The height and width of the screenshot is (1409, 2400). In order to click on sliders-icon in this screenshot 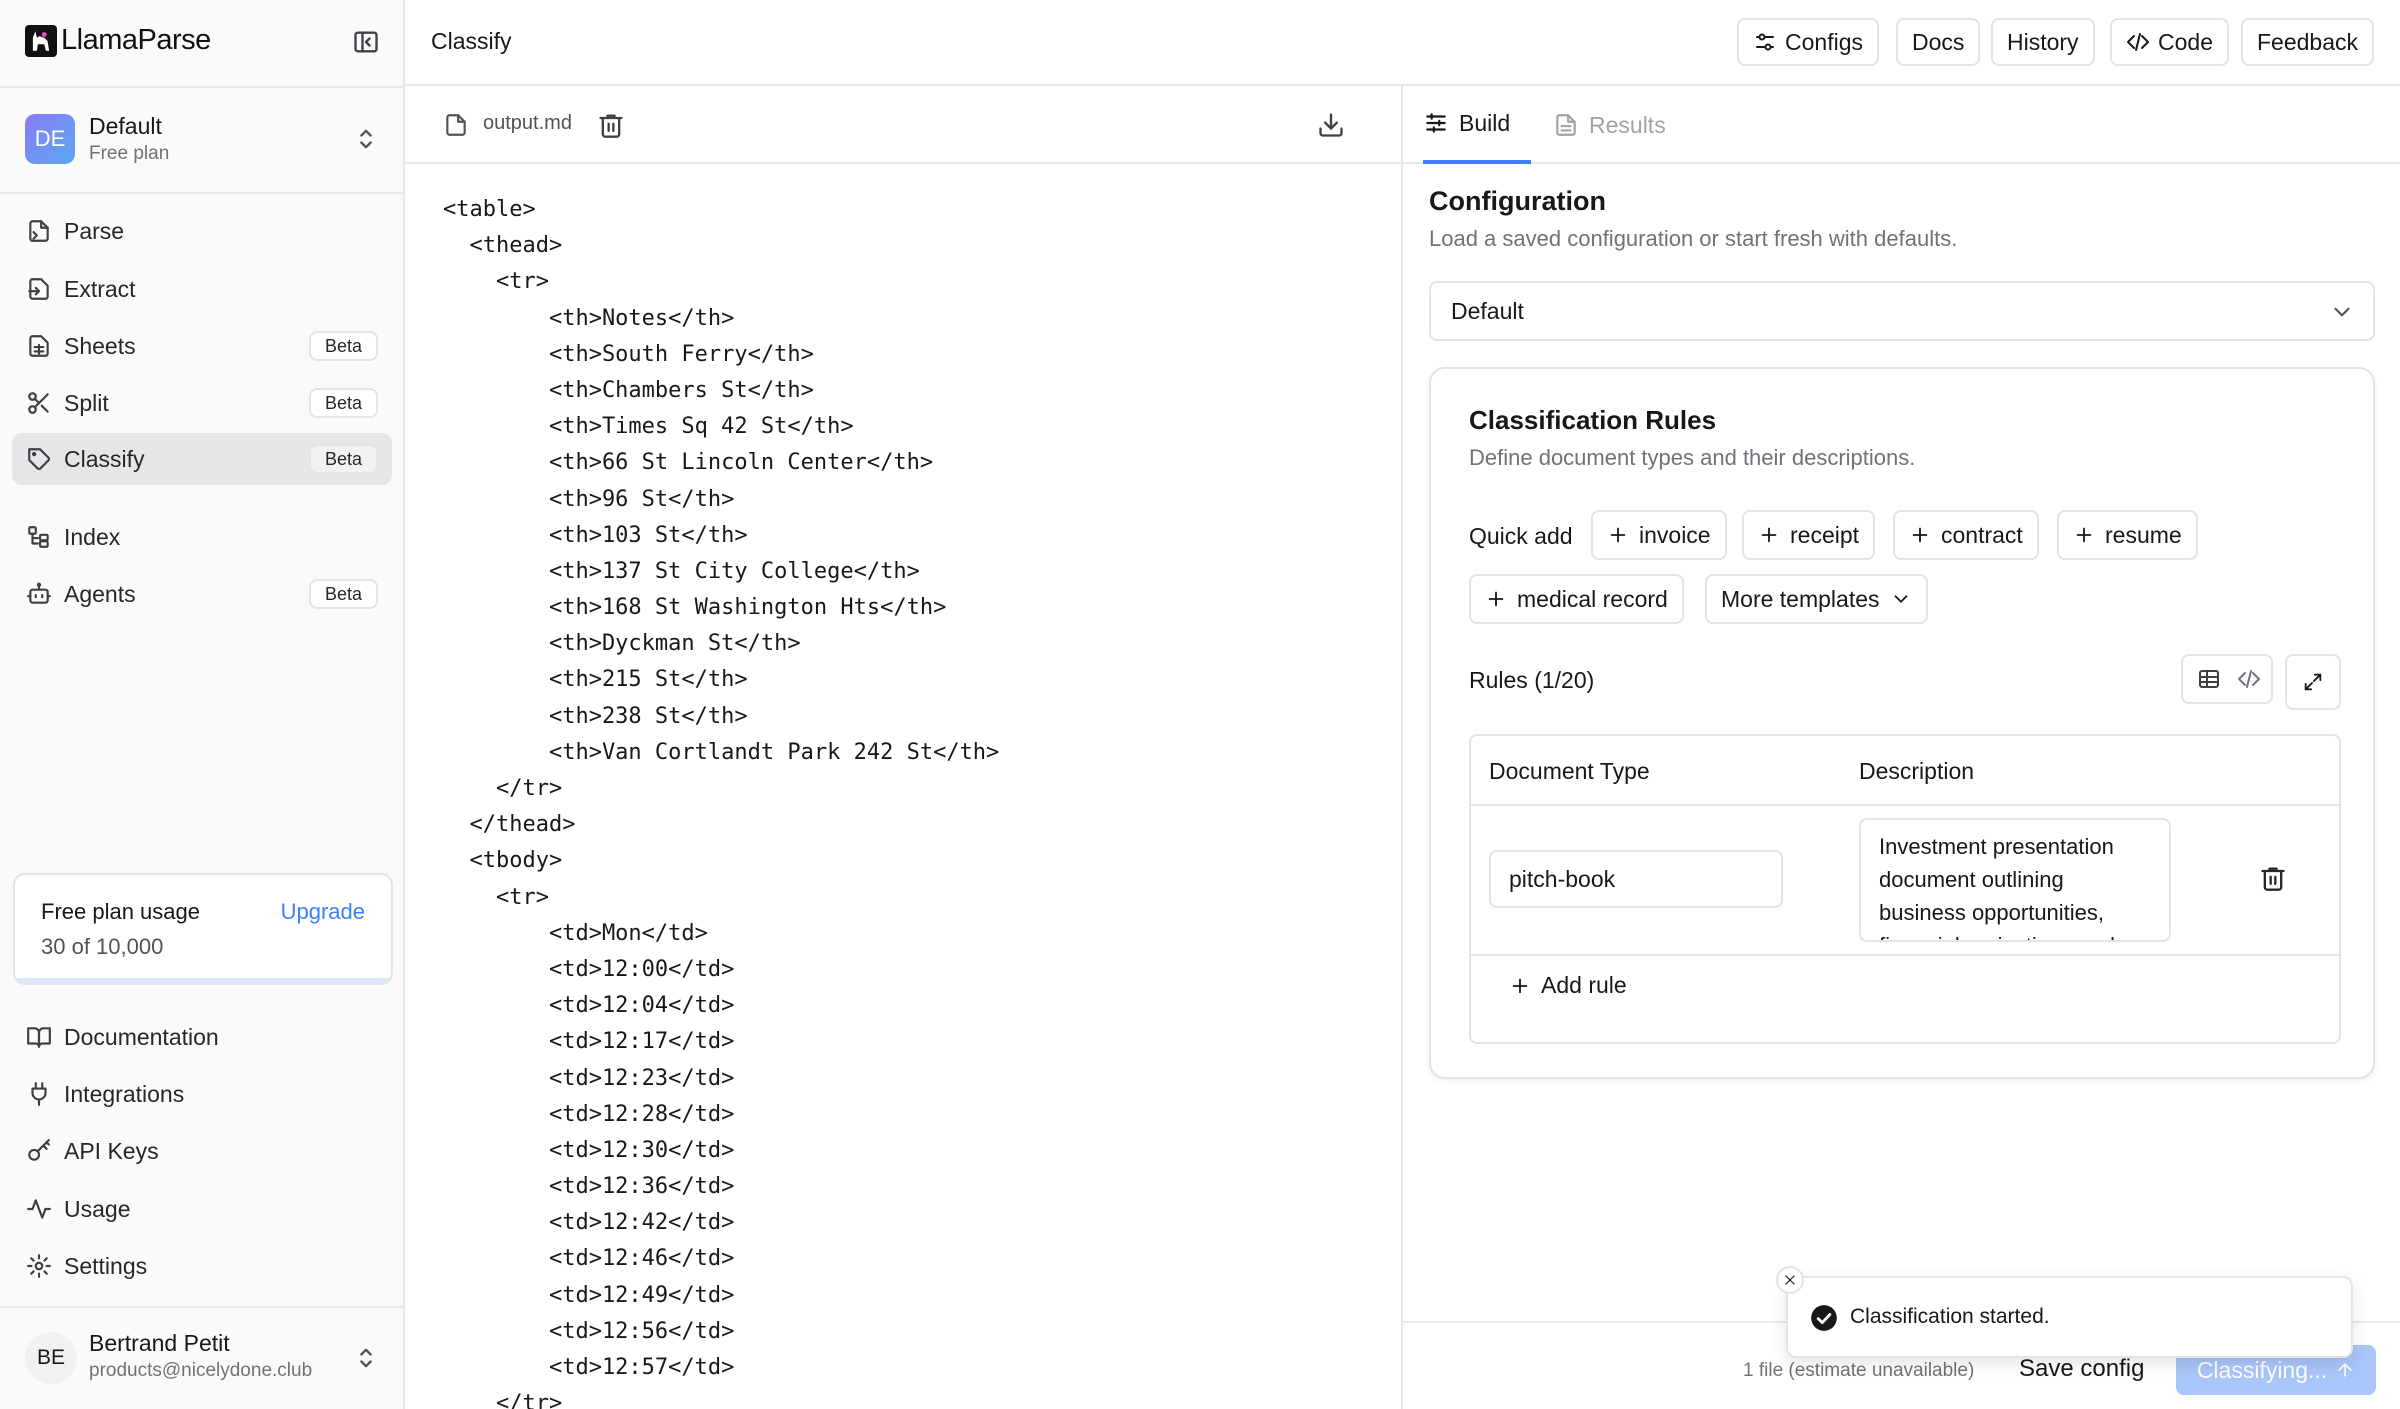, I will do `click(1765, 42)`.